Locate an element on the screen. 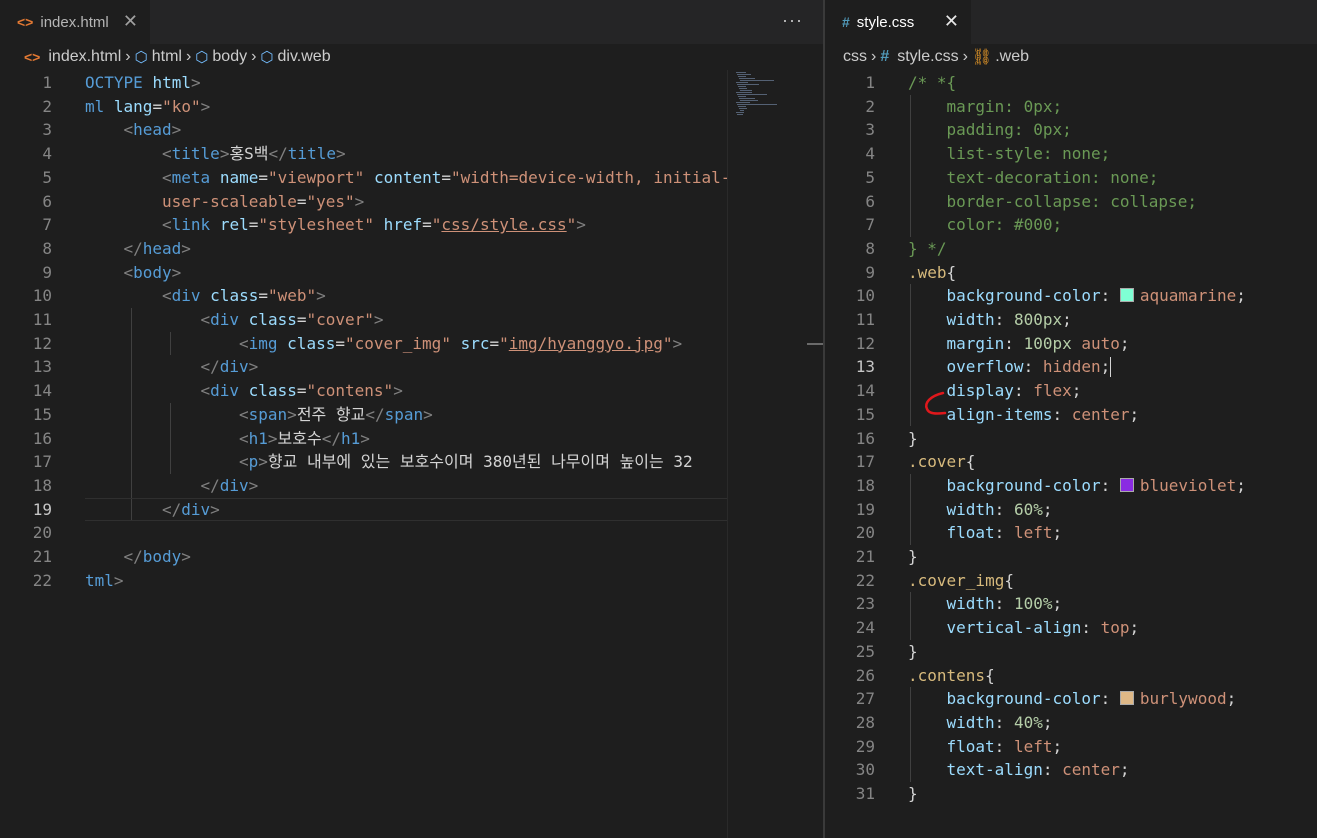  code-line: 19 width: 60%; is located at coordinates (1071, 510).